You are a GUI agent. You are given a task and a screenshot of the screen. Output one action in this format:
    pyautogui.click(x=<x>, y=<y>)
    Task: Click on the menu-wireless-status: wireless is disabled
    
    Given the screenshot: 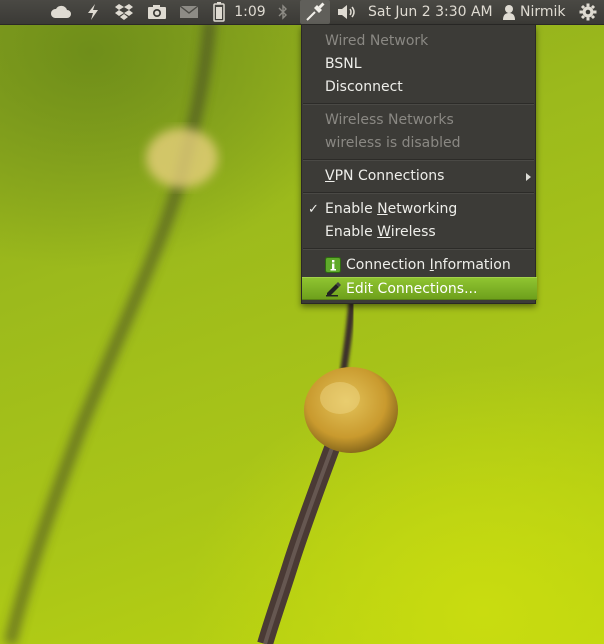 What is the action you would take?
    pyautogui.click(x=419, y=143)
    